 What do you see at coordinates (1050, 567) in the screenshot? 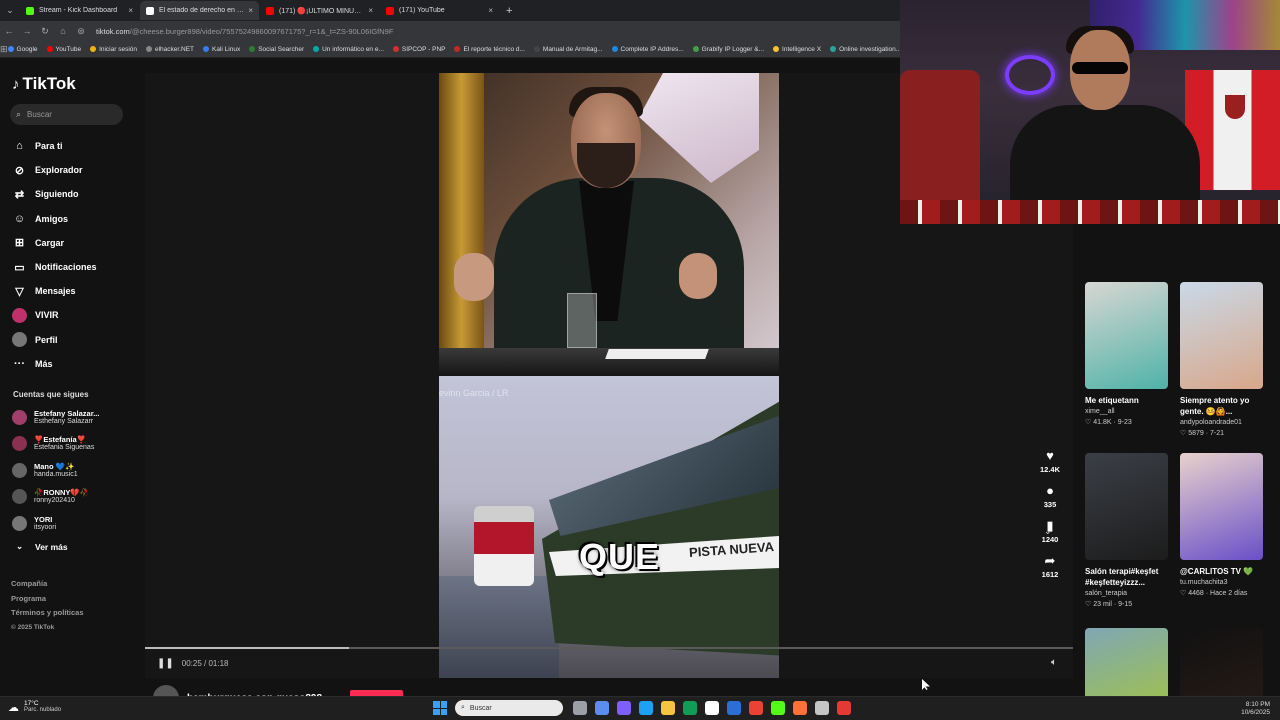
I see `action-button: ➦ 1612` at bounding box center [1050, 567].